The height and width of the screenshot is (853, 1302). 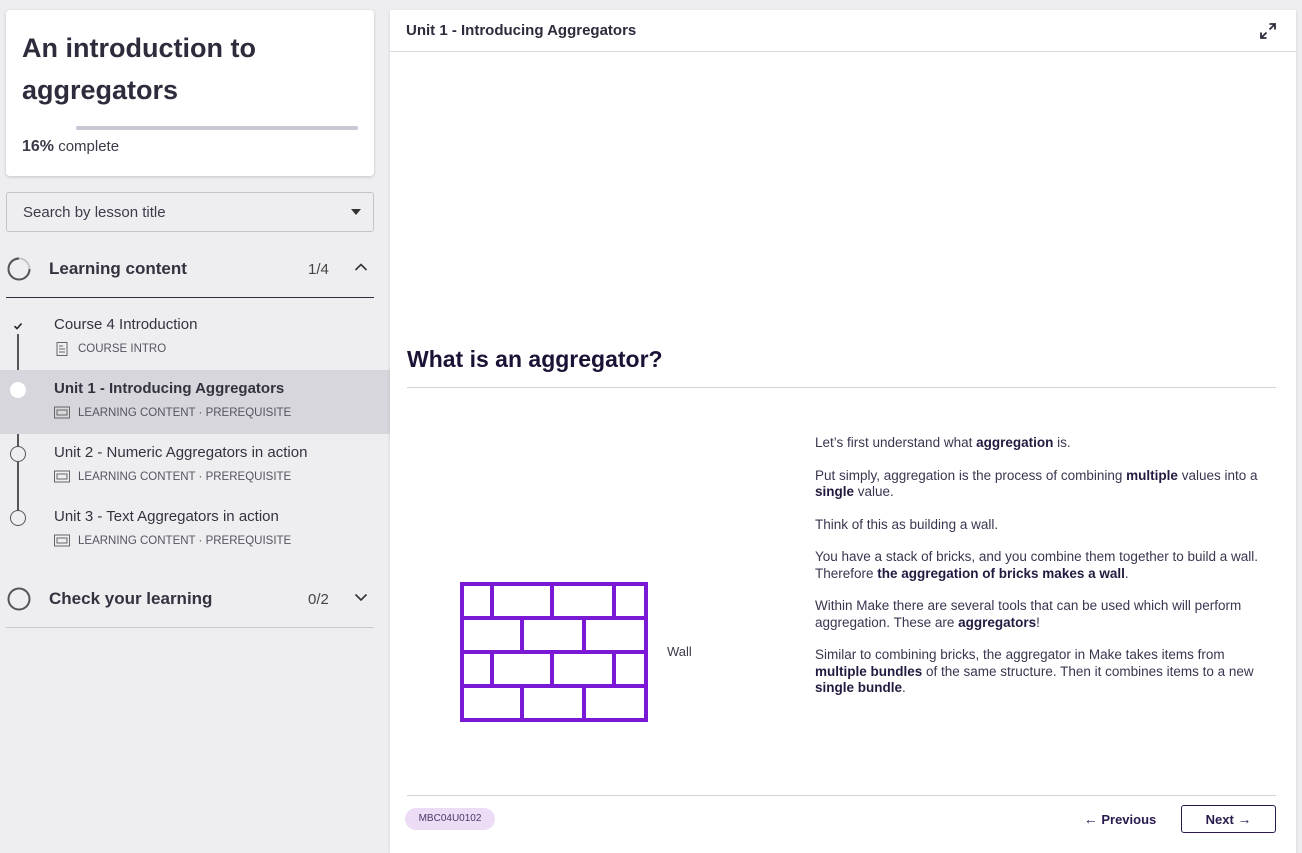 I want to click on section-check-your-learning: Check your learning 0/2, so click(x=190, y=599).